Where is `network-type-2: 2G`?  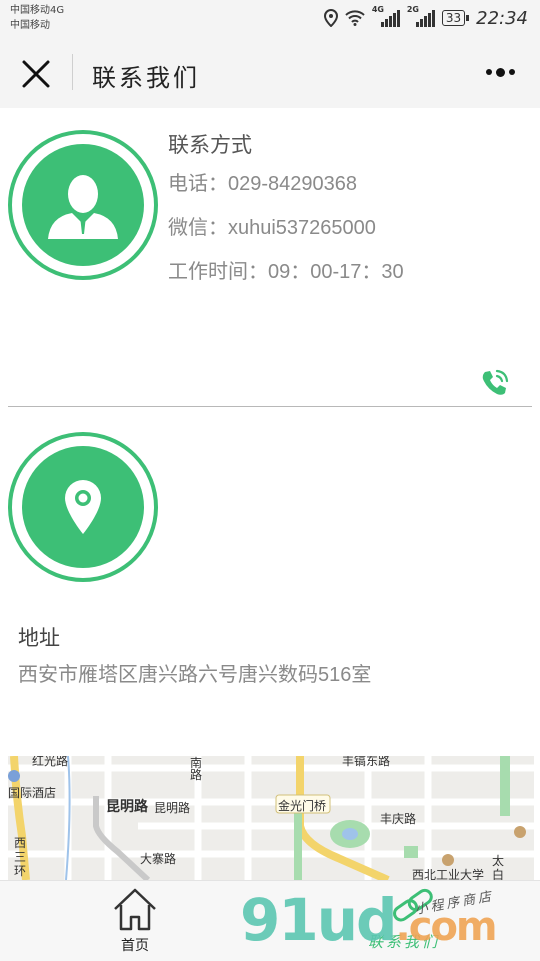 network-type-2: 2G is located at coordinates (412, 9).